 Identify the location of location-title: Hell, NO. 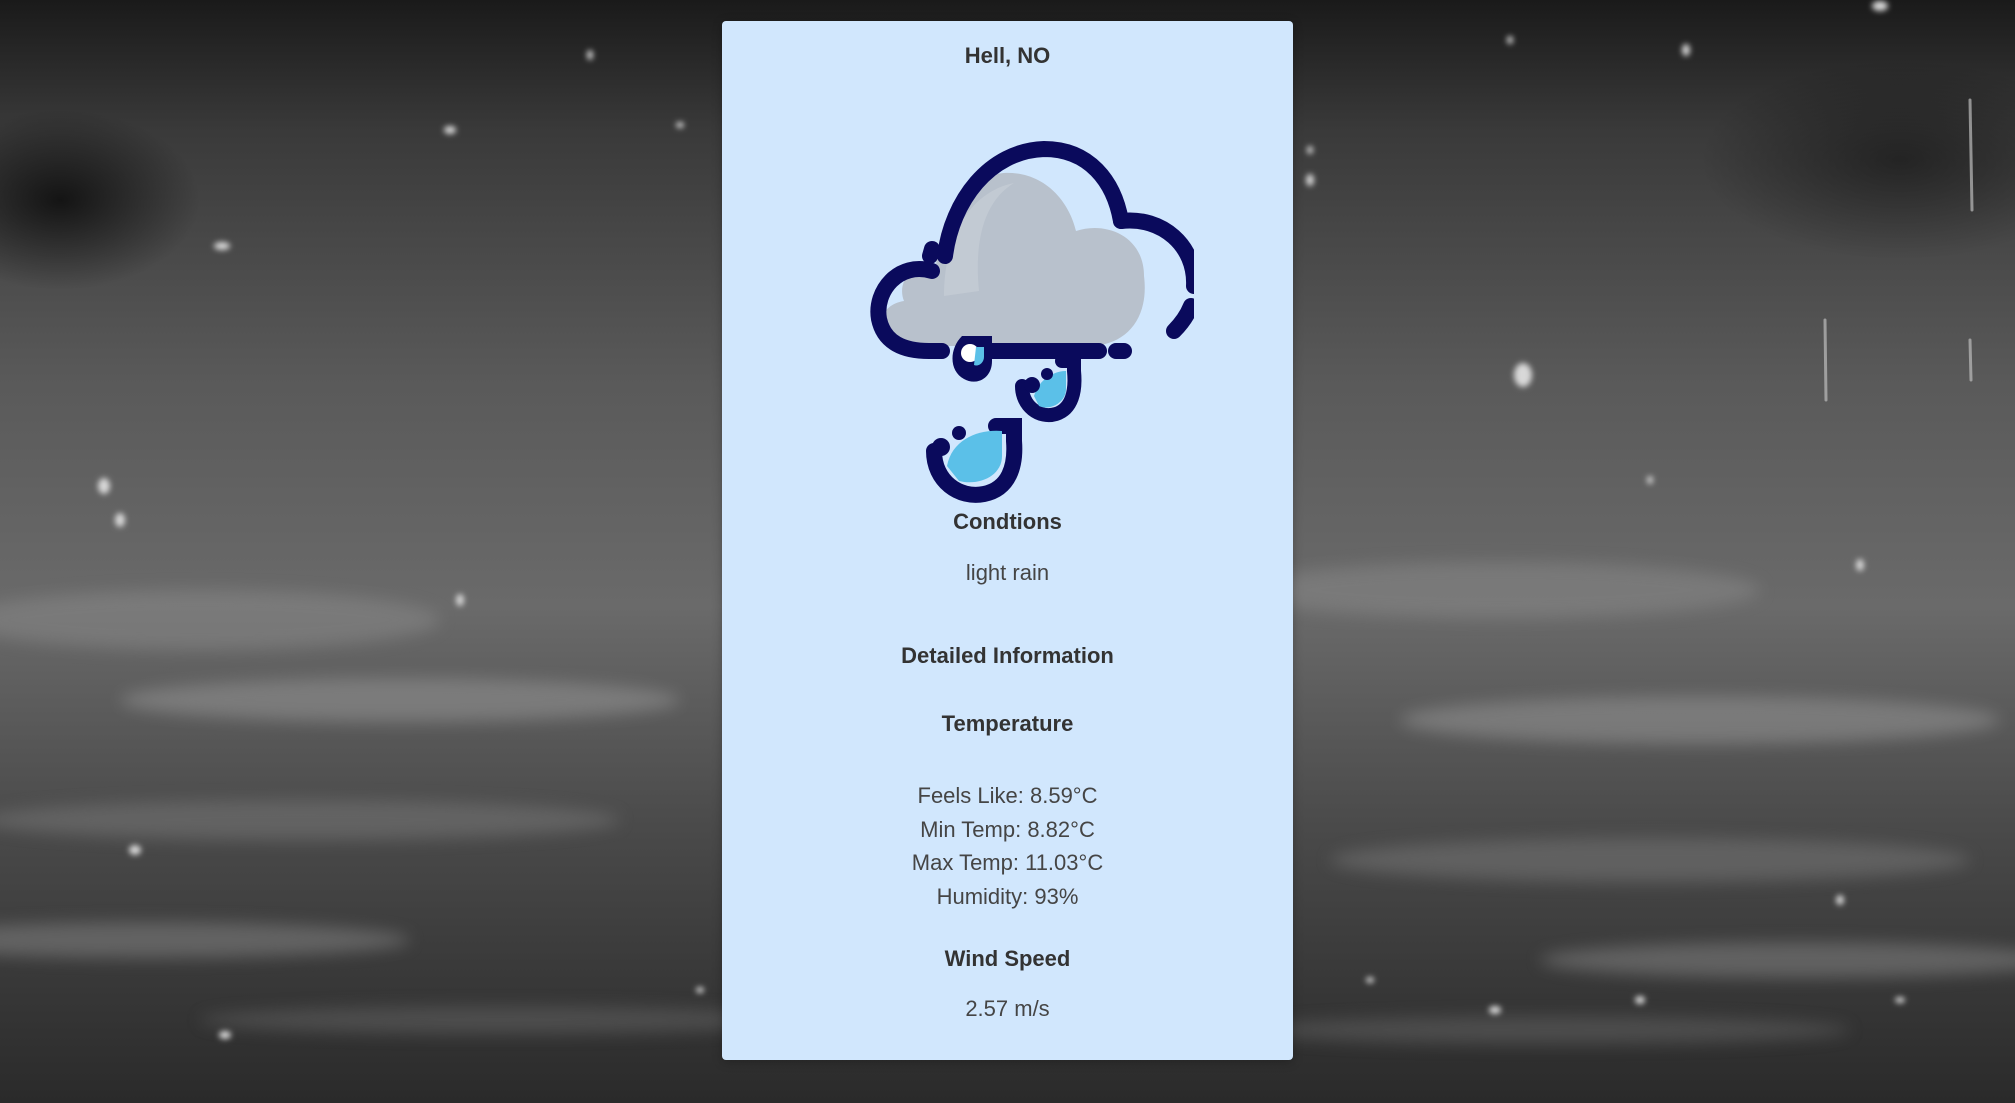
(1007, 55).